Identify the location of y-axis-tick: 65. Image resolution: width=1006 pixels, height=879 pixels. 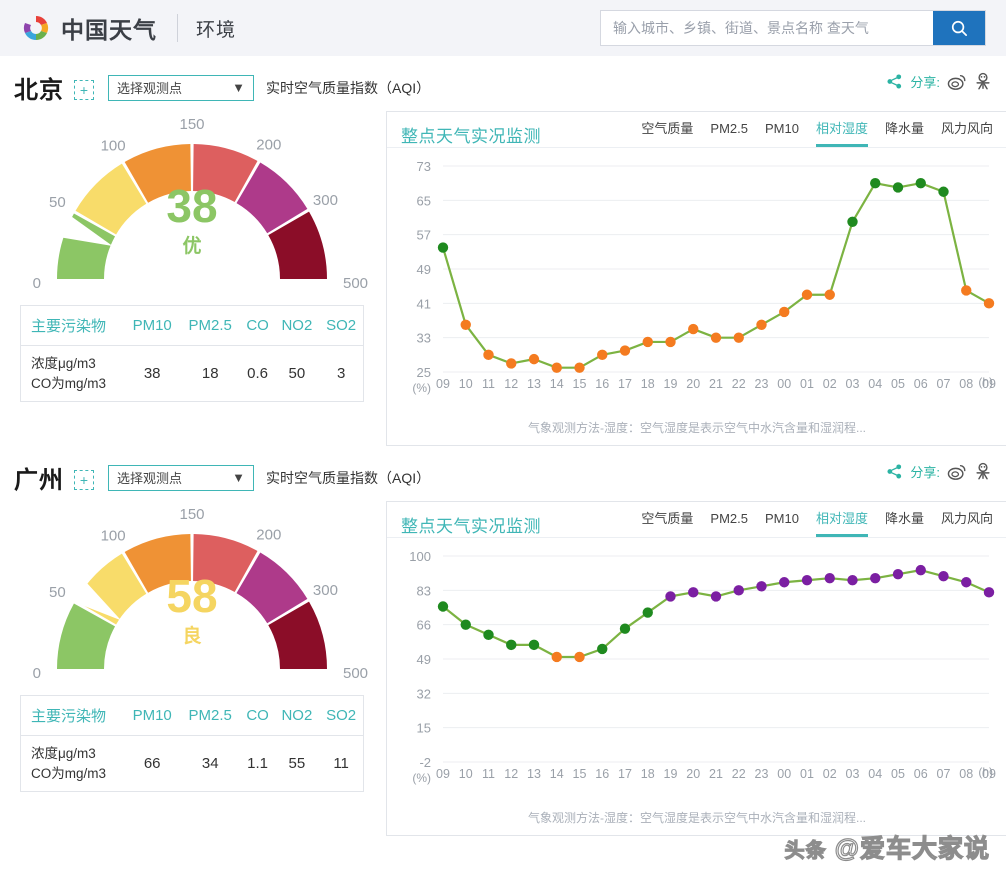
(424, 200).